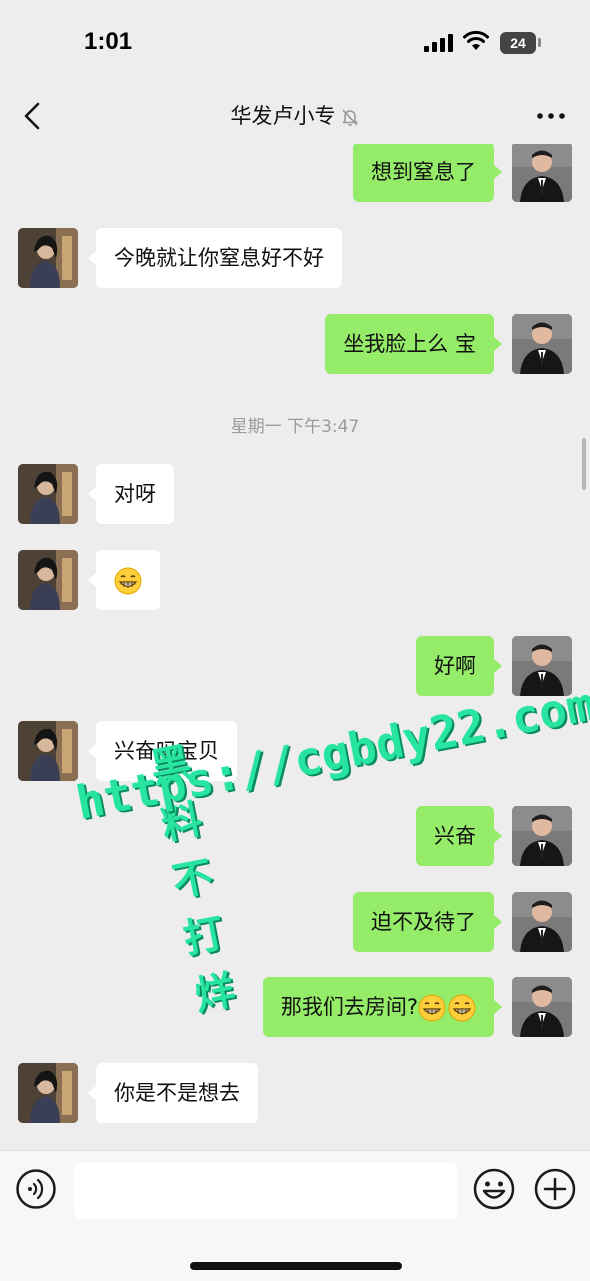 This screenshot has height=1281, width=590. What do you see at coordinates (584, 464) in the screenshot?
I see `scrollbar` at bounding box center [584, 464].